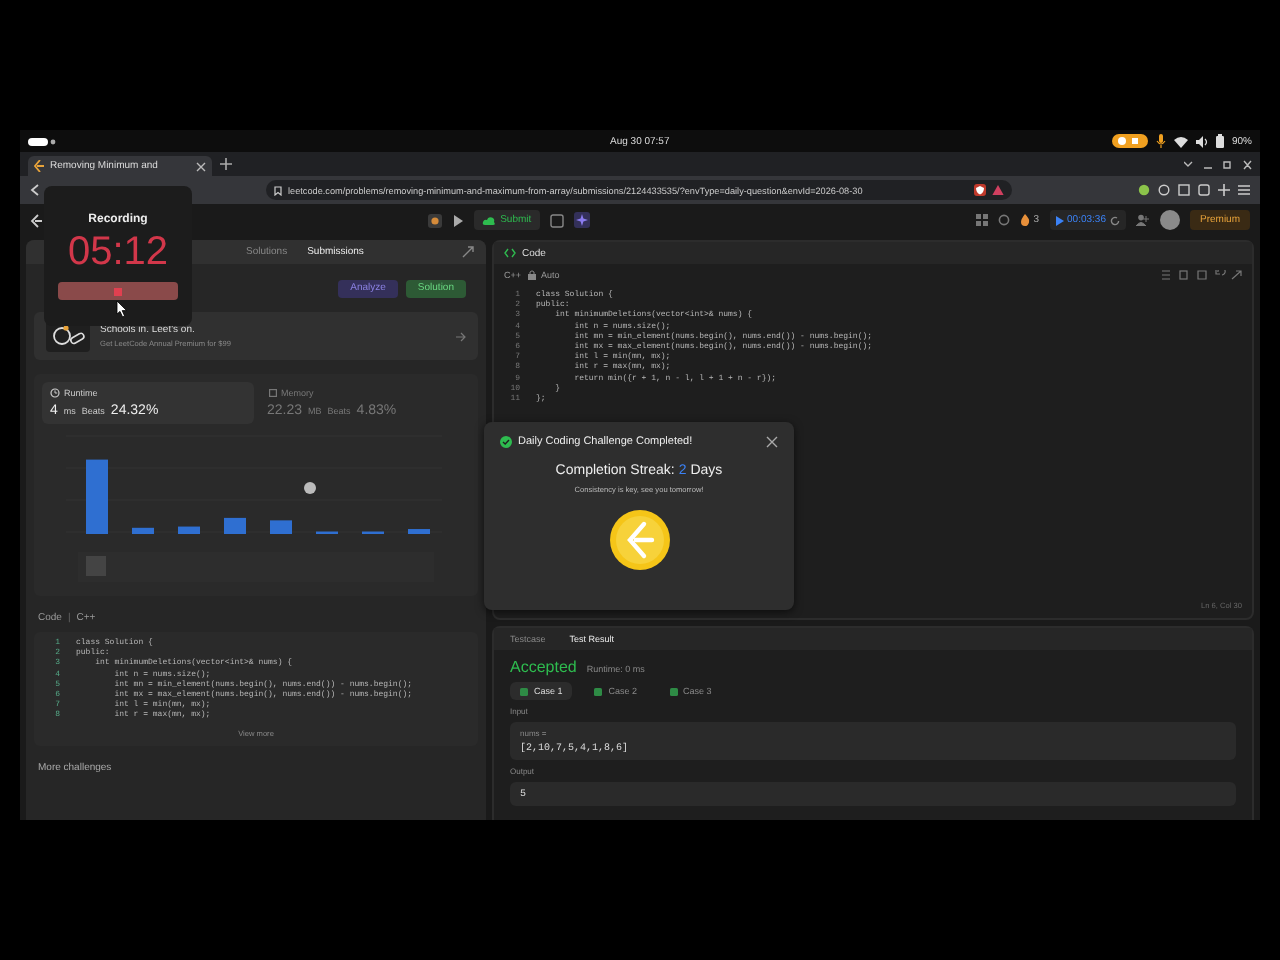 Image resolution: width=1280 pixels, height=960 pixels. I want to click on battery-icon, so click(1219, 141).